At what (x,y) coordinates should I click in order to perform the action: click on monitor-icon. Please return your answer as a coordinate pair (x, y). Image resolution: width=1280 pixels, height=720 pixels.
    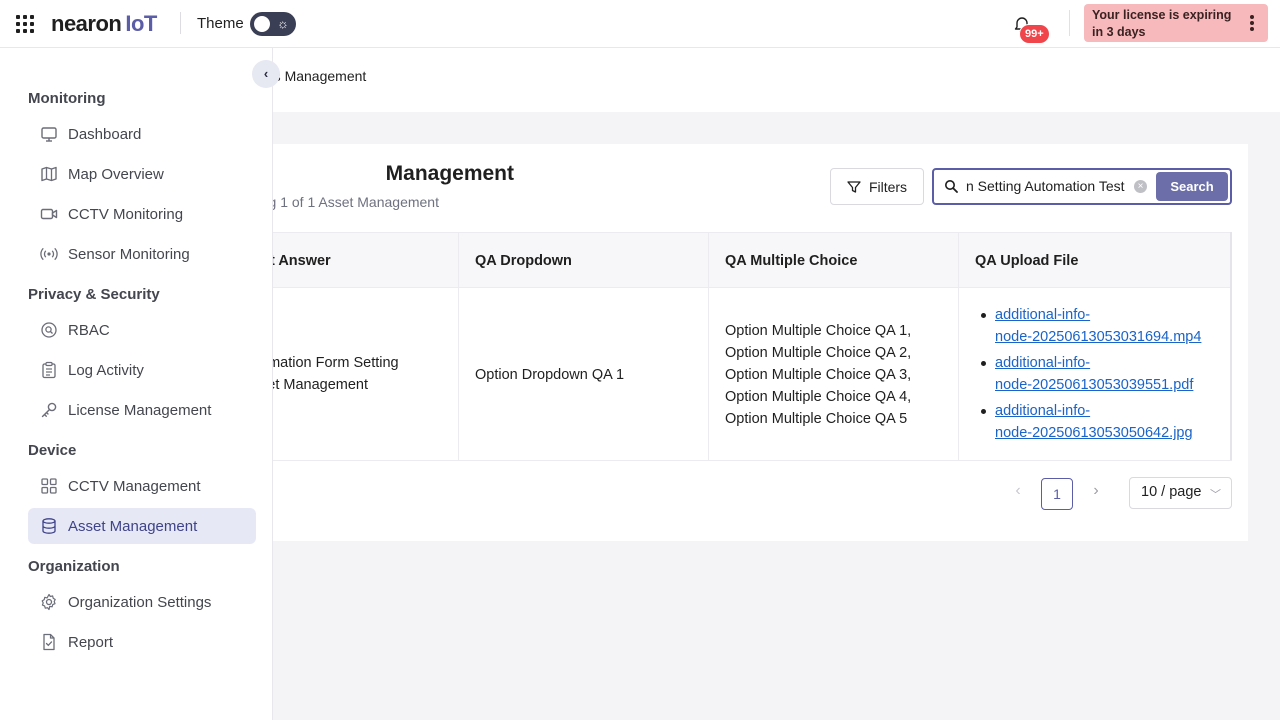
    Looking at the image, I should click on (49, 134).